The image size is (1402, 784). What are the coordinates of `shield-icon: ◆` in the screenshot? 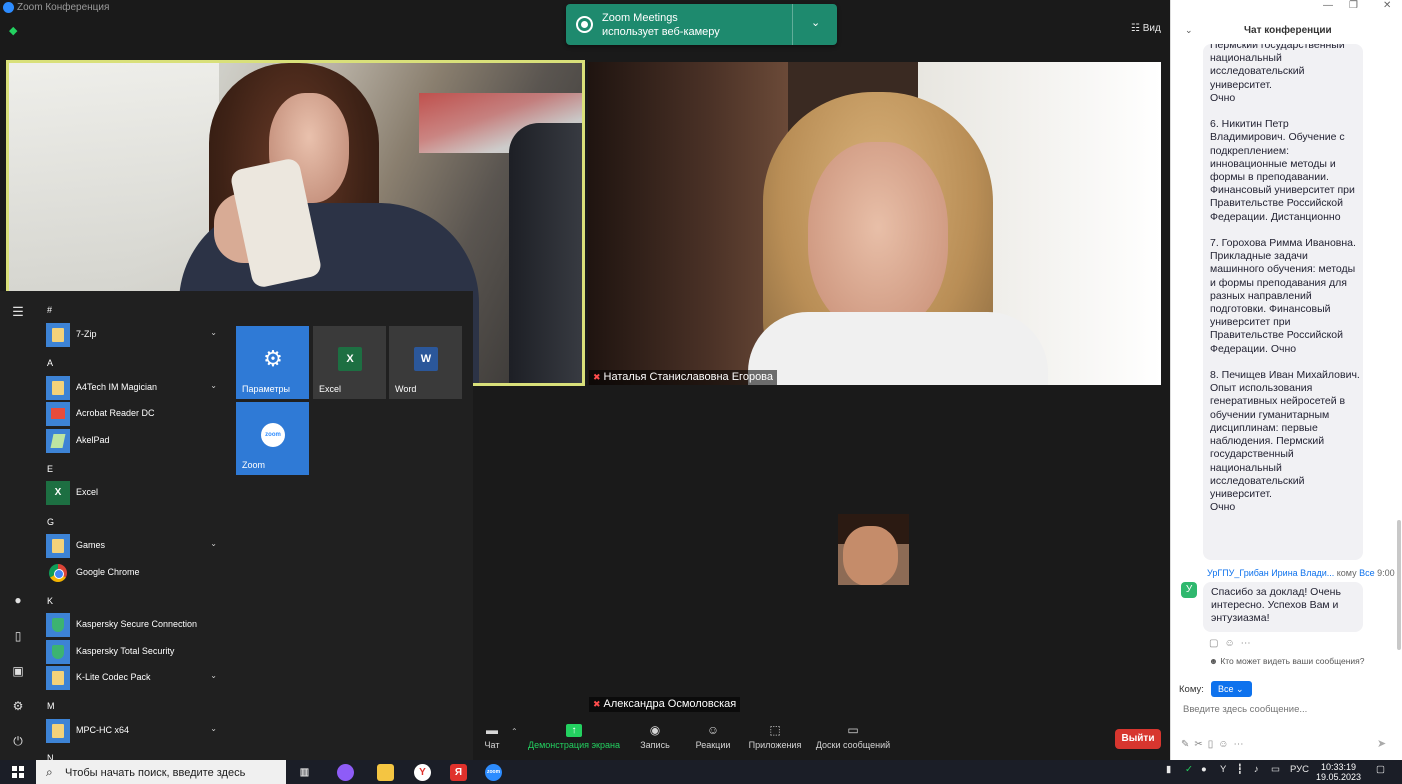 It's located at (14, 30).